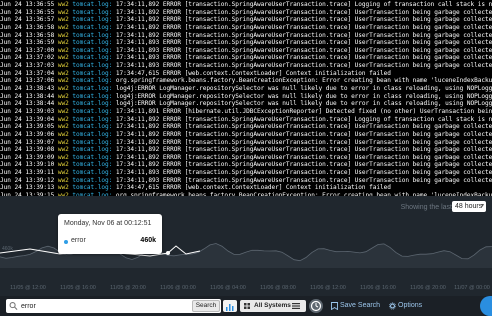 Image resolution: width=492 pixels, height=316 pixels. What do you see at coordinates (482, 206) in the screenshot?
I see `chevron-down-icon: ▾` at bounding box center [482, 206].